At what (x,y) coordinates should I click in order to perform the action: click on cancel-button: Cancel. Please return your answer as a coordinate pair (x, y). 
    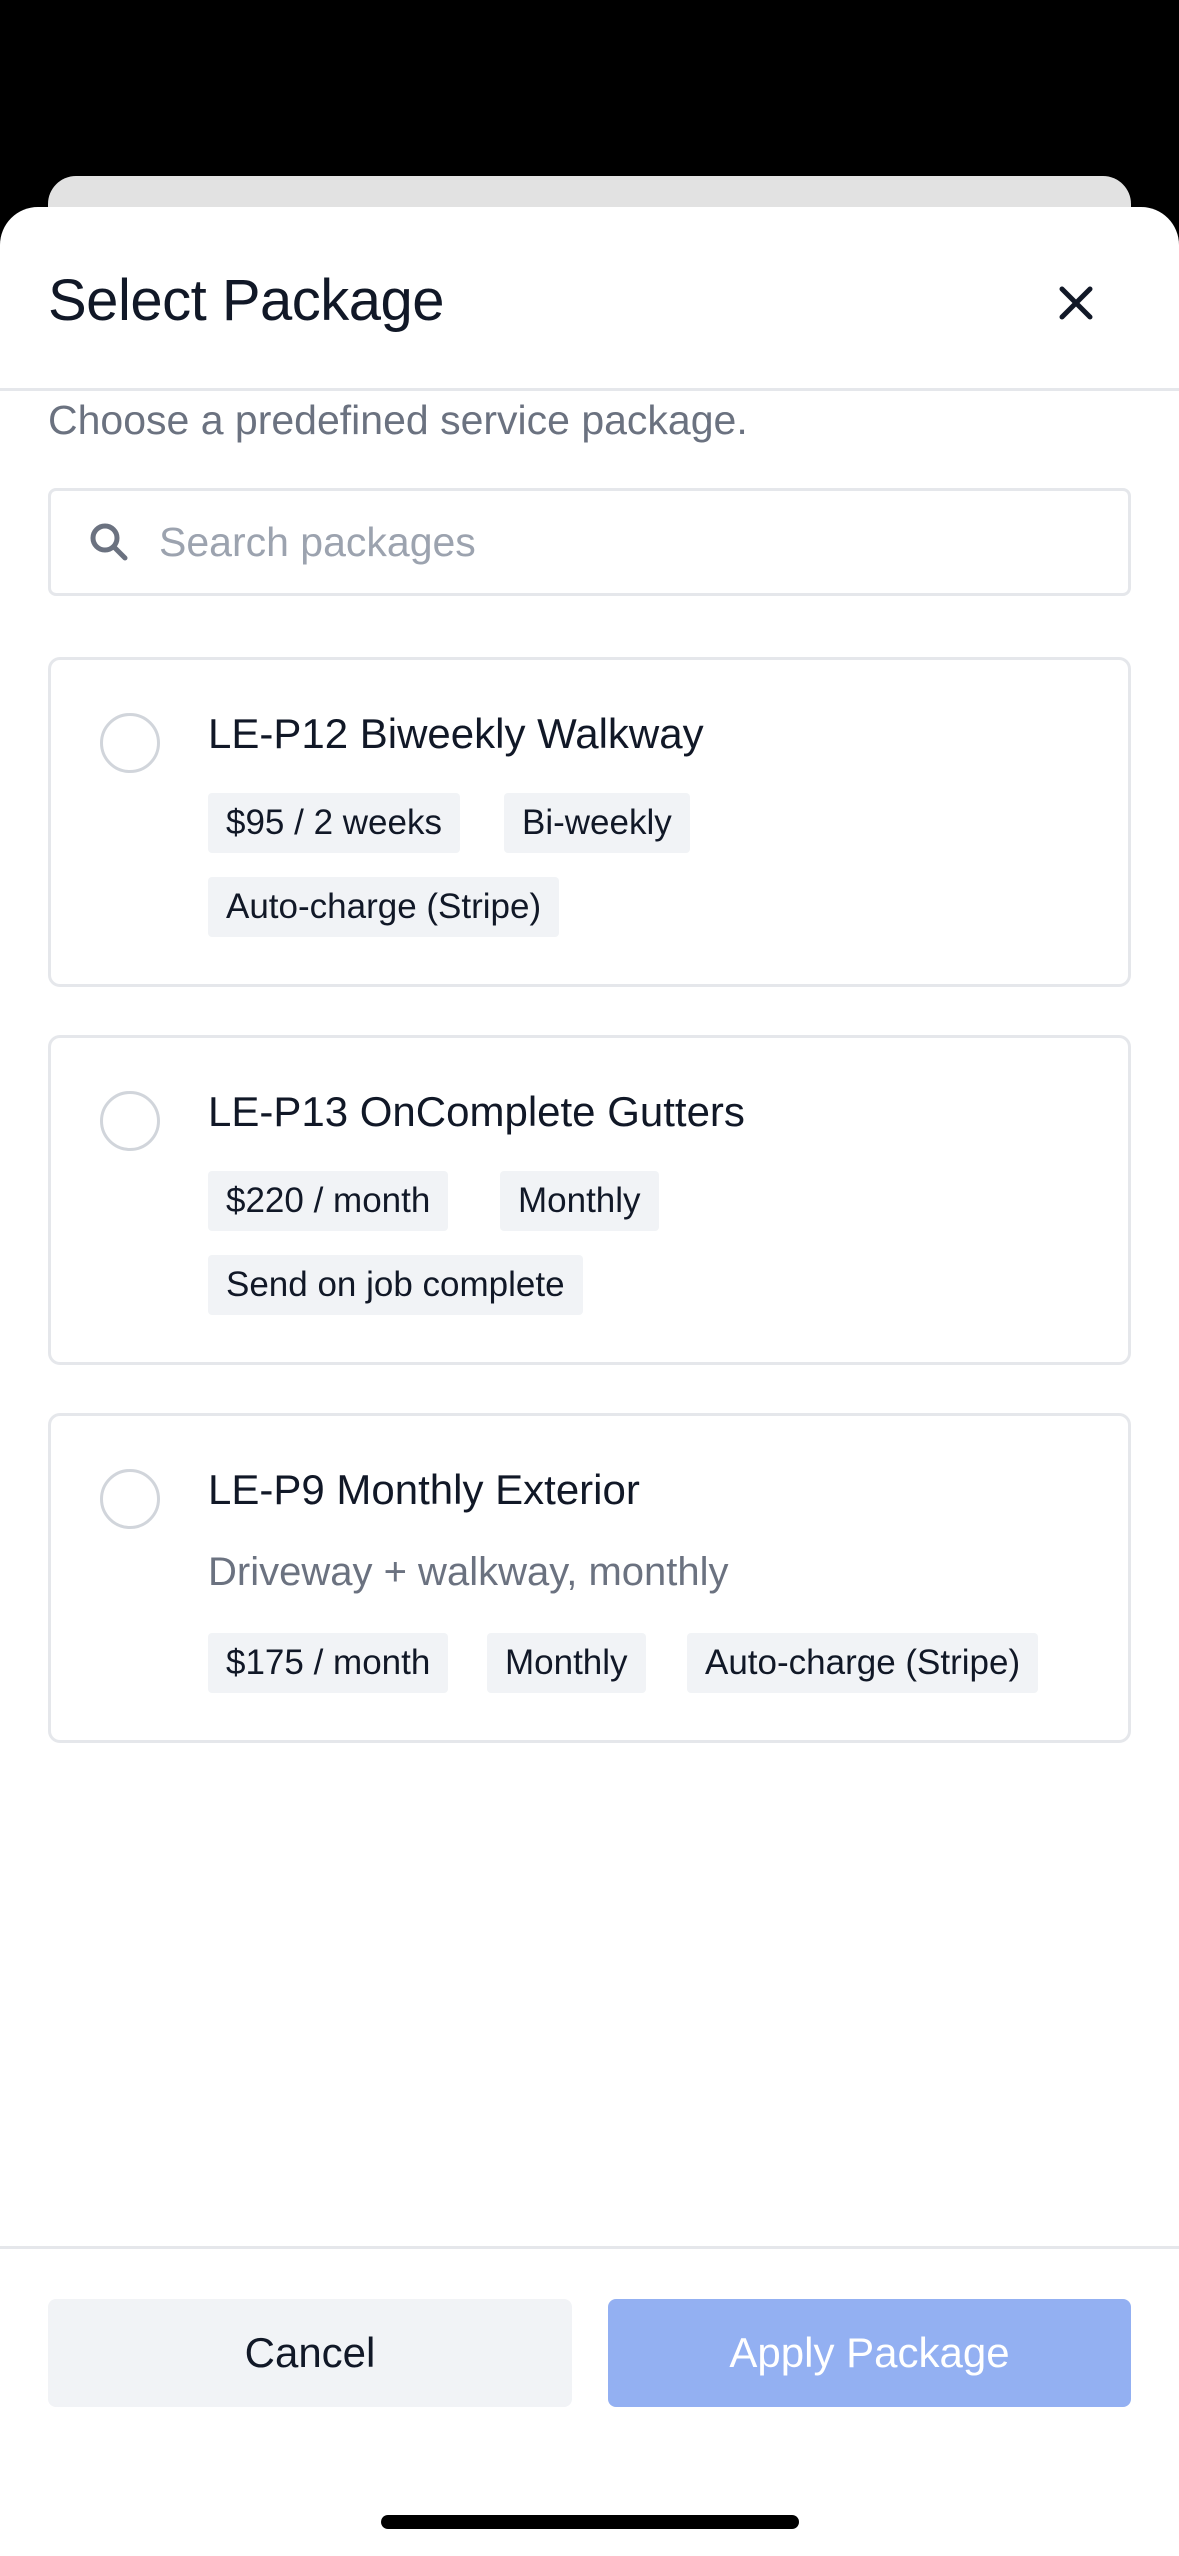
    Looking at the image, I should click on (310, 2353).